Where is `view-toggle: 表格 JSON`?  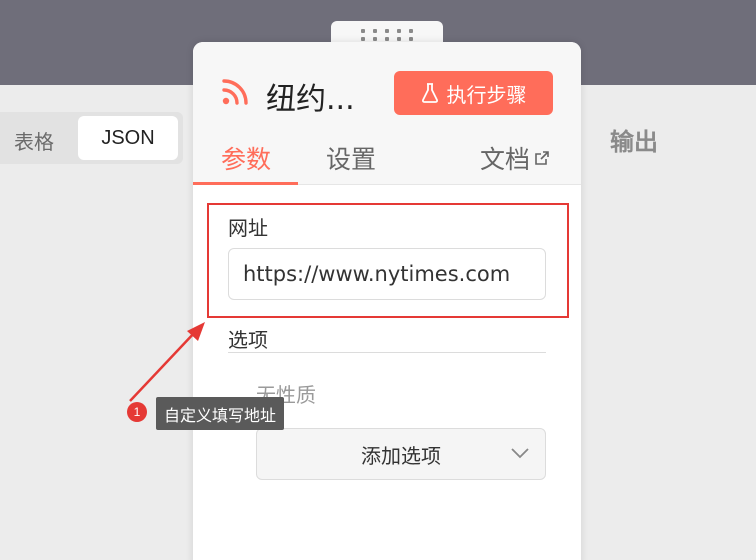 view-toggle: 表格 JSON is located at coordinates (91, 138).